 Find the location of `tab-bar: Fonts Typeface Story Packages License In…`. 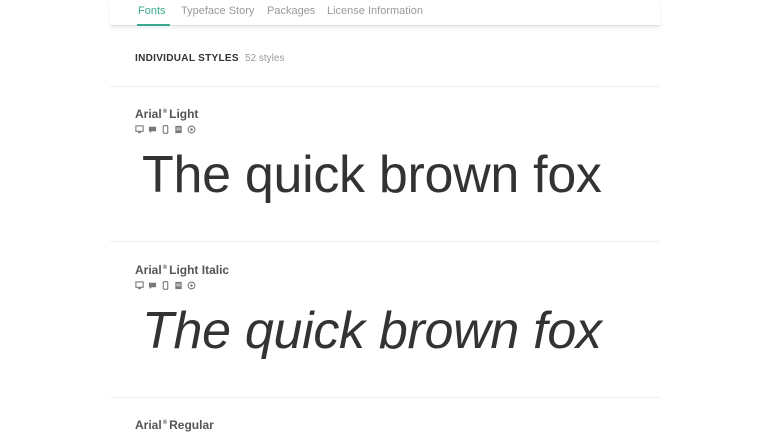

tab-bar: Fonts Typeface Story Packages License In… is located at coordinates (385, 13).